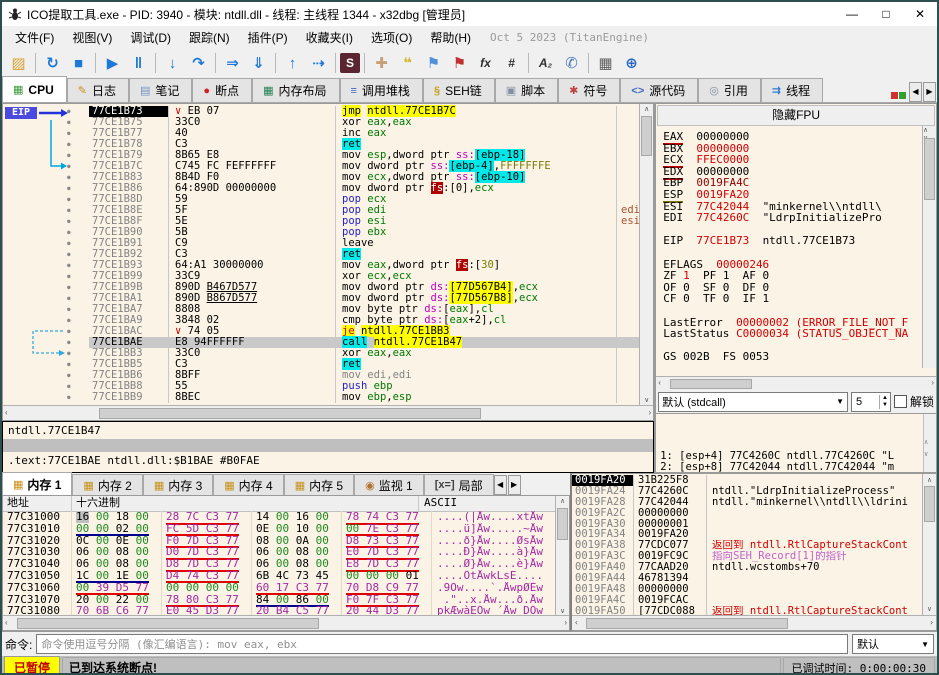 This screenshot has height=675, width=939. Describe the element at coordinates (753, 401) in the screenshot. I see `convention-dropdown: 默认 (stdcall) ▼` at that location.